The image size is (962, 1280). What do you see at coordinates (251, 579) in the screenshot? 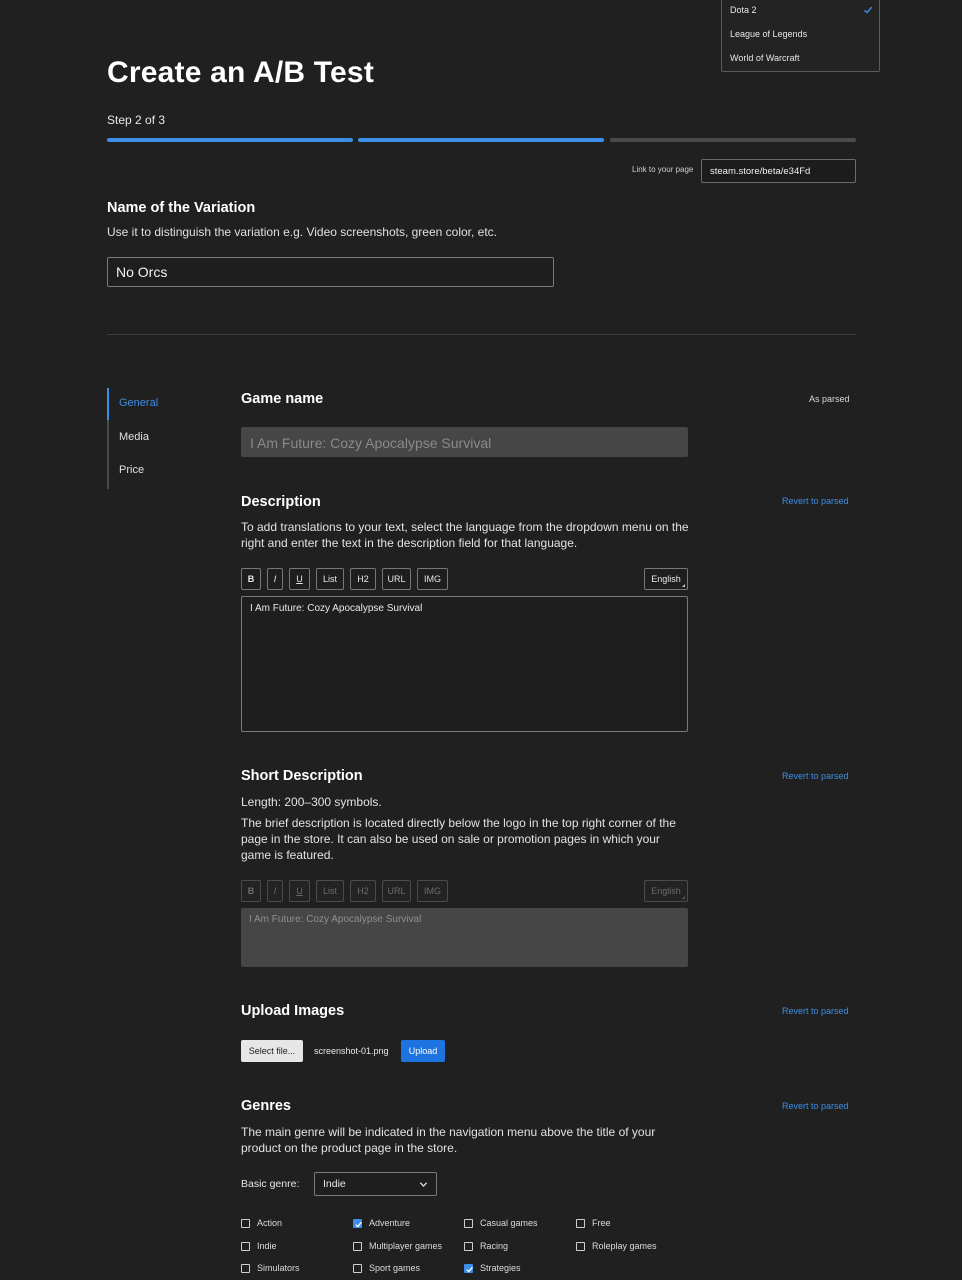
I see `bold-button: B` at bounding box center [251, 579].